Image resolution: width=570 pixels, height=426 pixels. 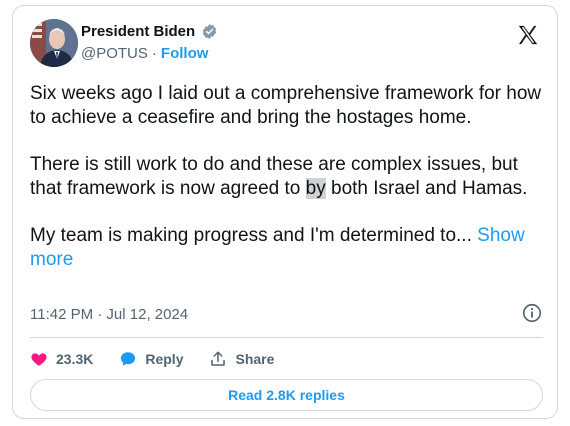 I want to click on author-name: President Biden, so click(x=138, y=31).